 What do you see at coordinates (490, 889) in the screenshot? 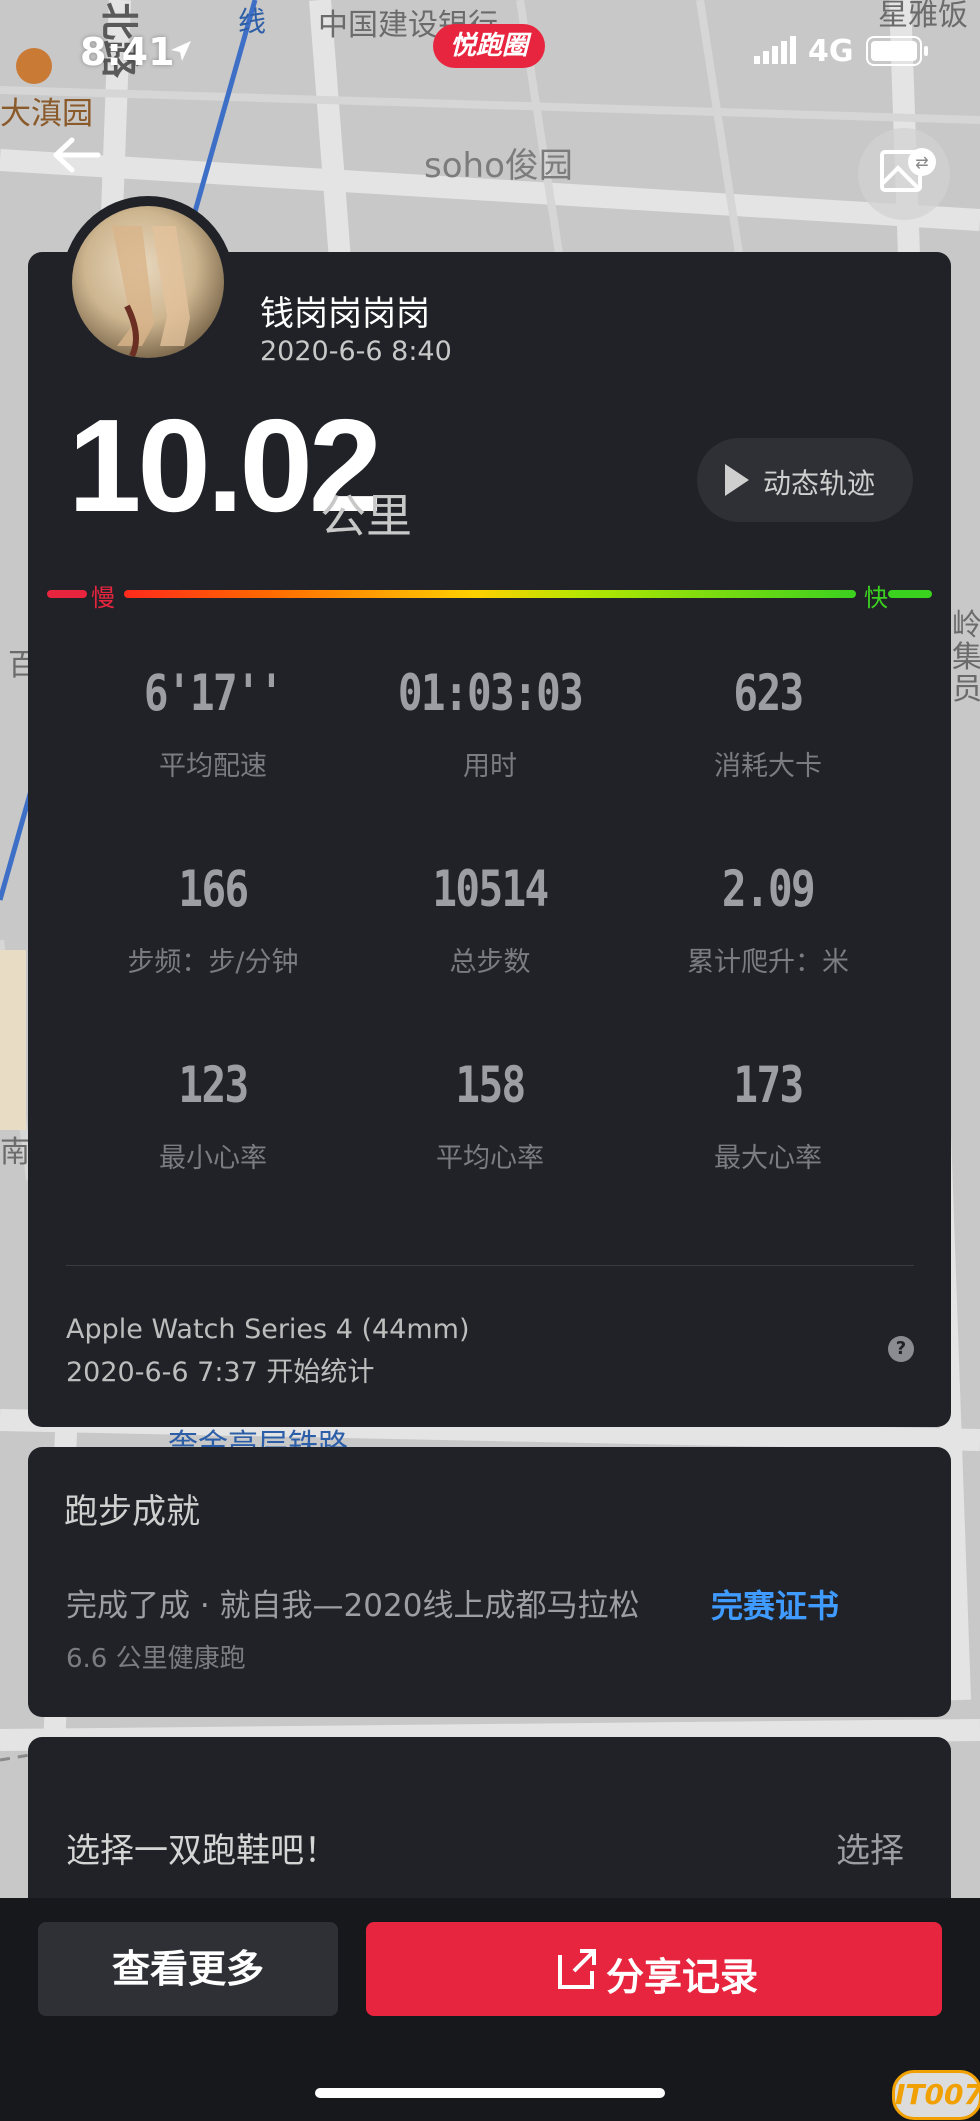
I see `stat-value: 10514` at bounding box center [490, 889].